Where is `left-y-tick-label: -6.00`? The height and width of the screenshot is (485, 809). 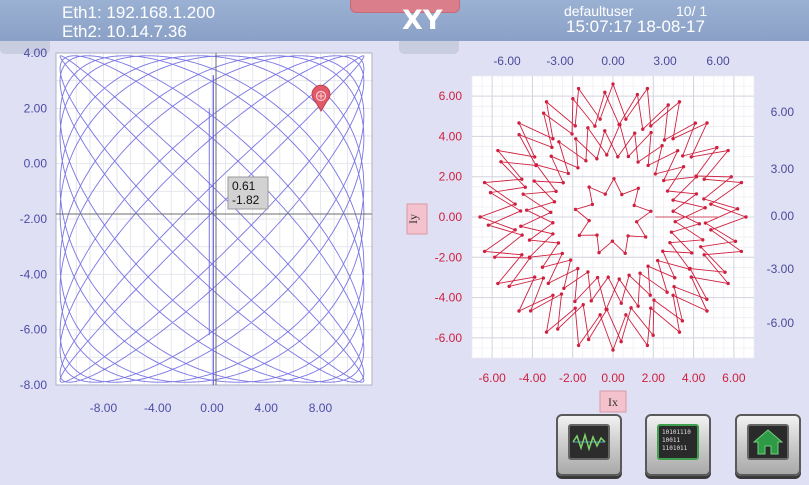 left-y-tick-label: -6.00 is located at coordinates (34, 330).